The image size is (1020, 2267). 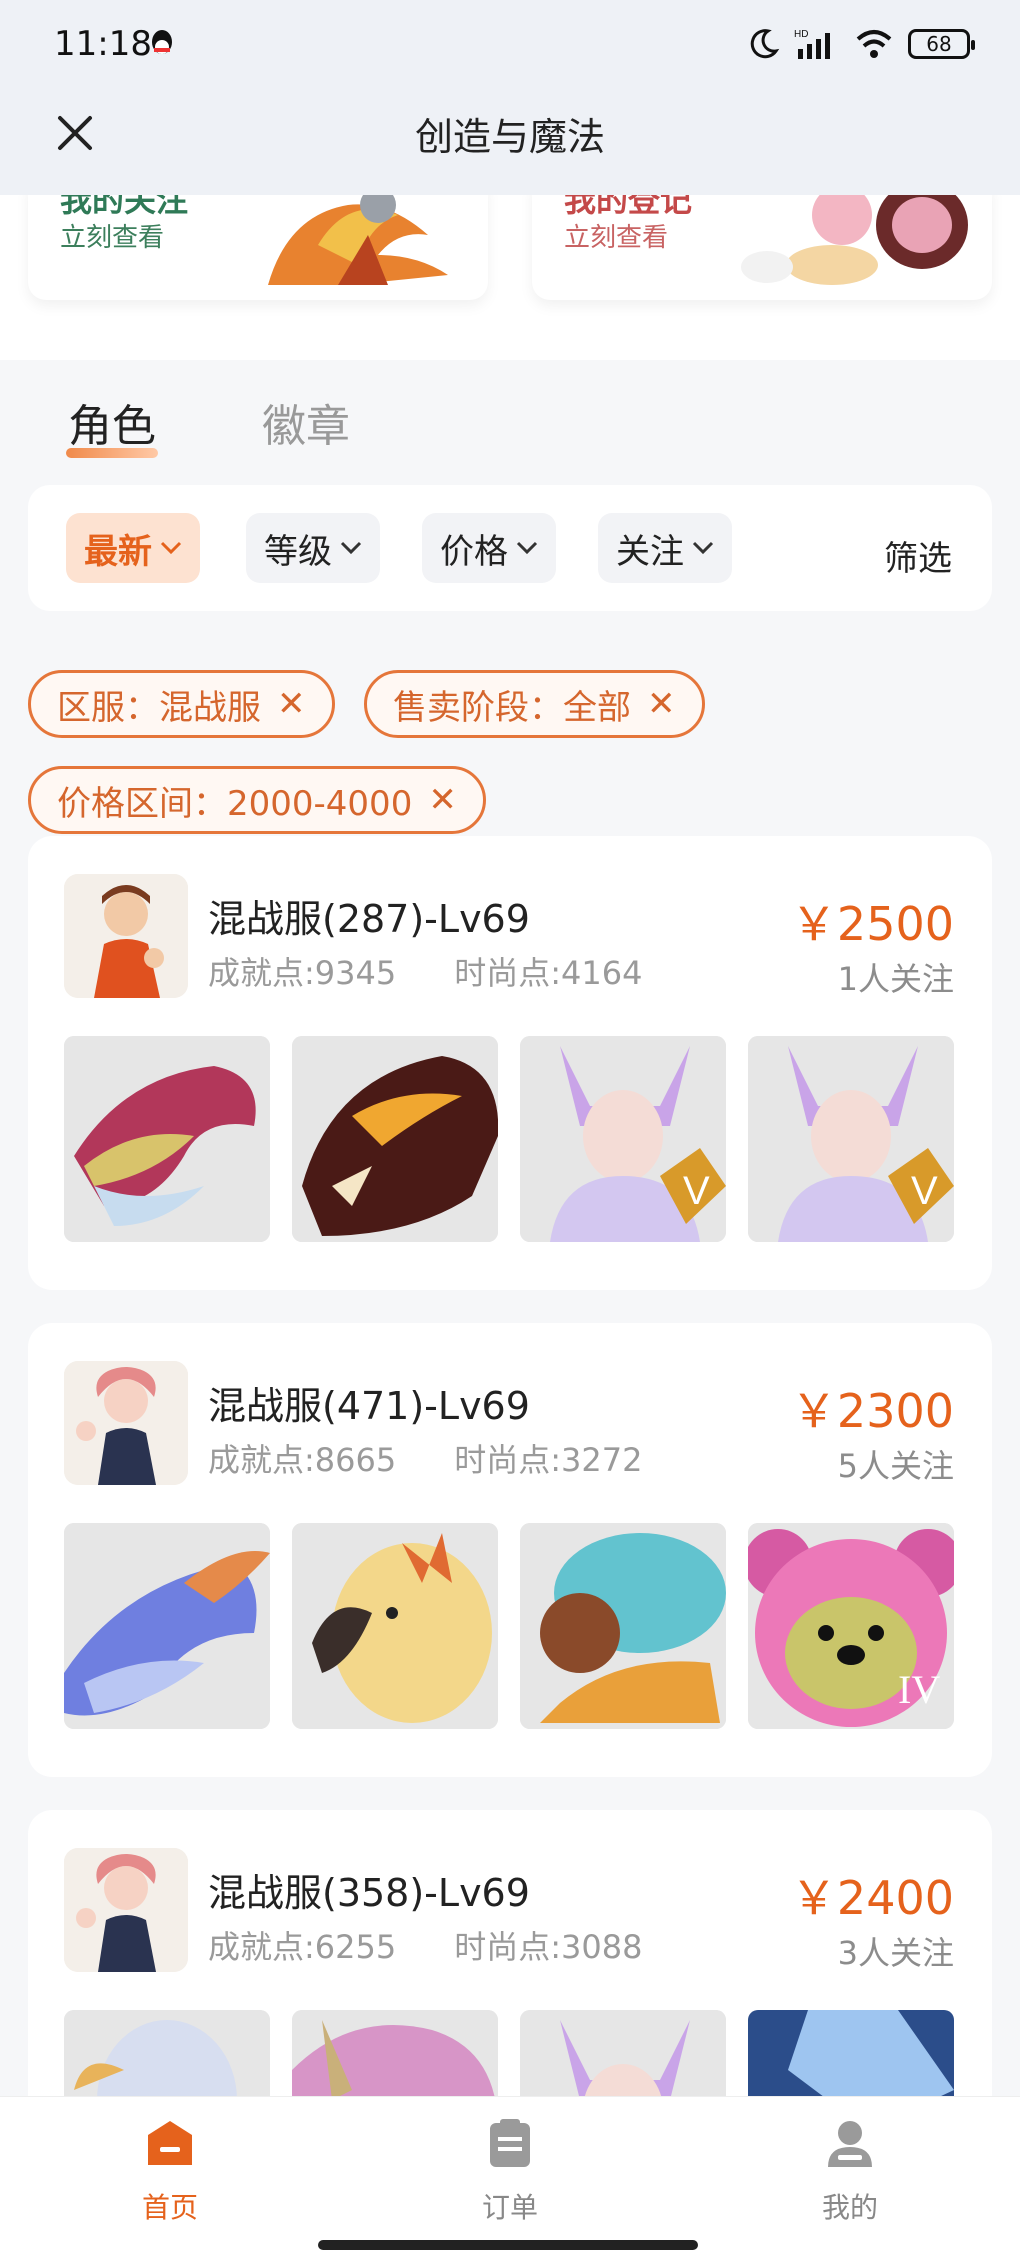 What do you see at coordinates (302, 973) in the screenshot?
I see `achievement-points: 成就点:9345` at bounding box center [302, 973].